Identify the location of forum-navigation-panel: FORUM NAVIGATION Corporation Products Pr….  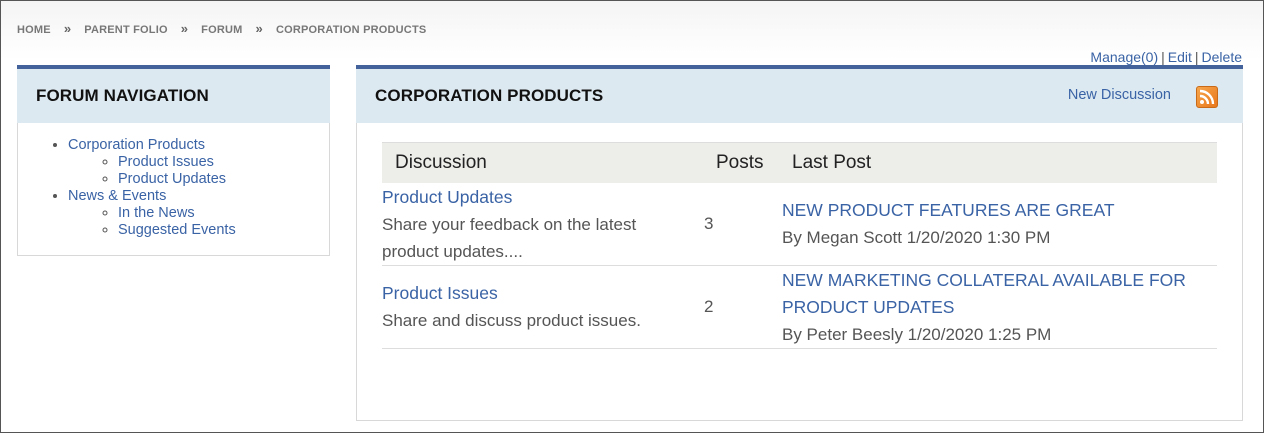
(173, 160).